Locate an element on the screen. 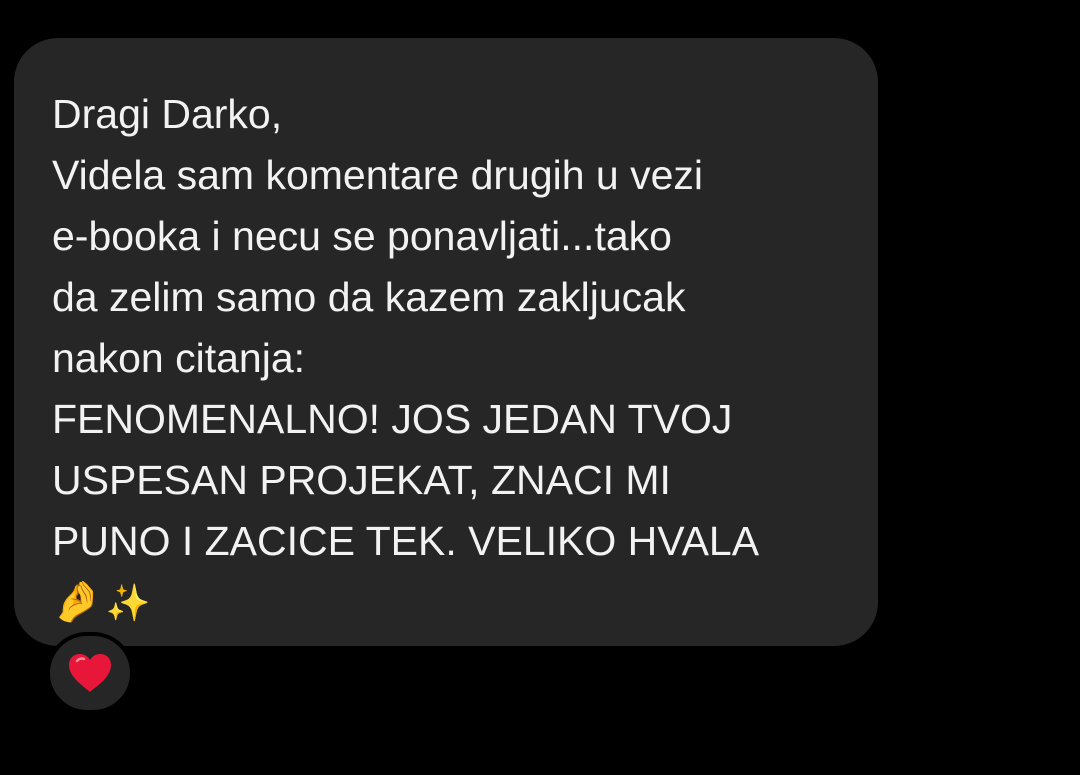  sparkles-icon: ✨ is located at coordinates (128, 603).